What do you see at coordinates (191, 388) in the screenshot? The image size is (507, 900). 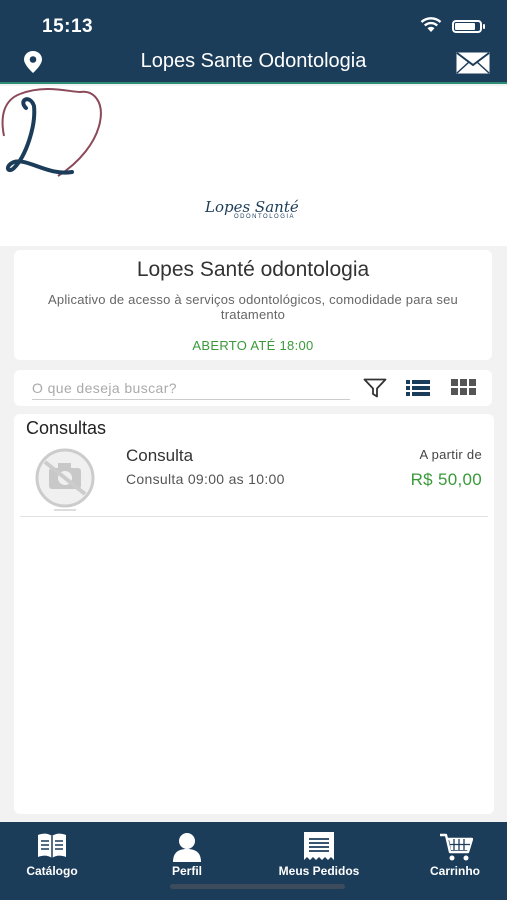 I see `search-input` at bounding box center [191, 388].